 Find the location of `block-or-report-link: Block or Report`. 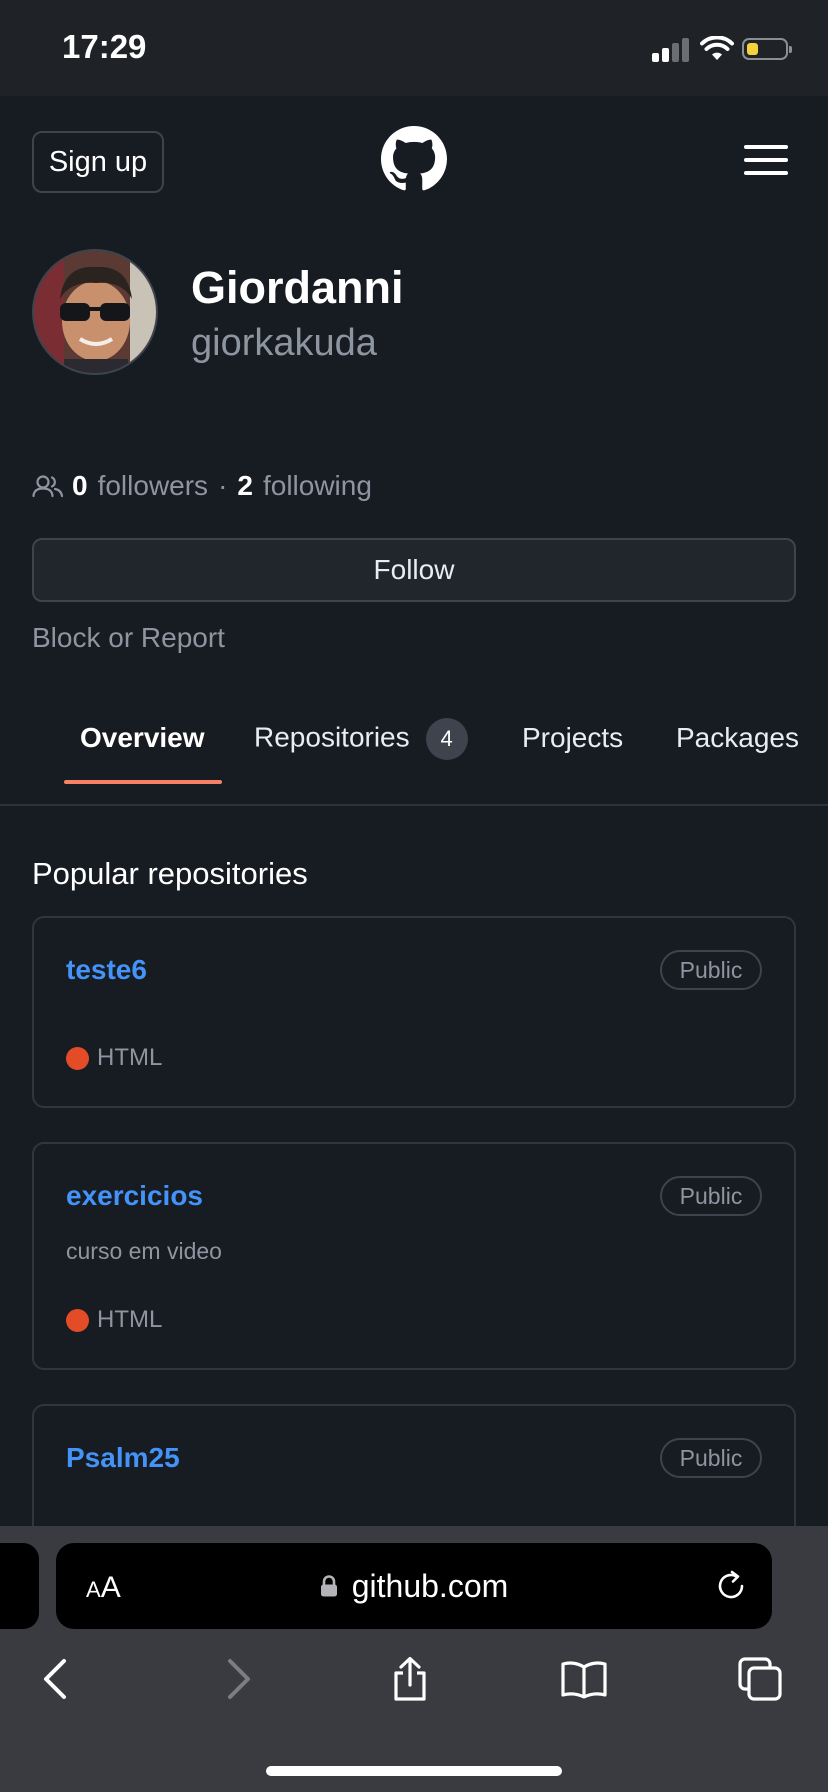

block-or-report-link: Block or Report is located at coordinates (128, 638).